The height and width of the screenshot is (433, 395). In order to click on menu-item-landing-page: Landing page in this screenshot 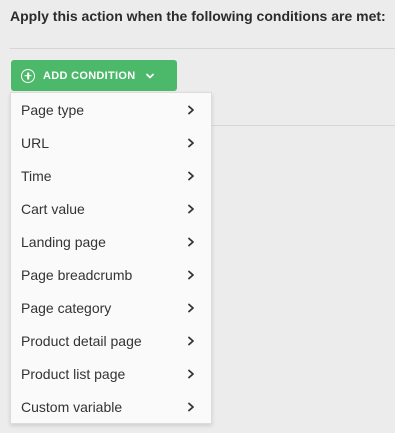, I will do `click(111, 241)`.